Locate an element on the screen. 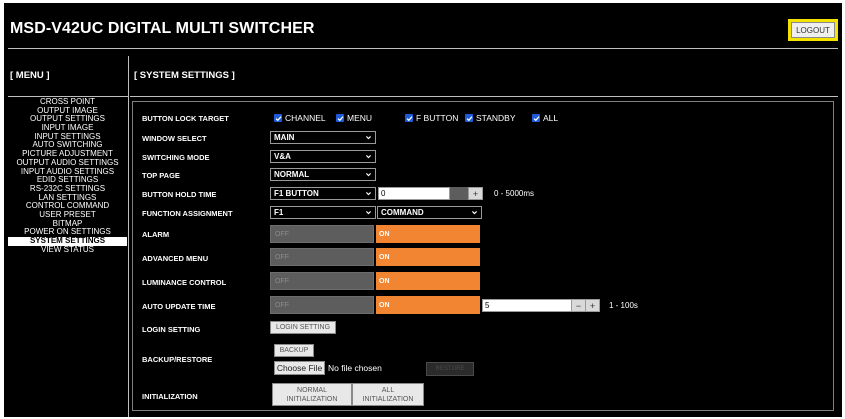  button-hold-select-value: F1 BUTTON is located at coordinates (296, 193).